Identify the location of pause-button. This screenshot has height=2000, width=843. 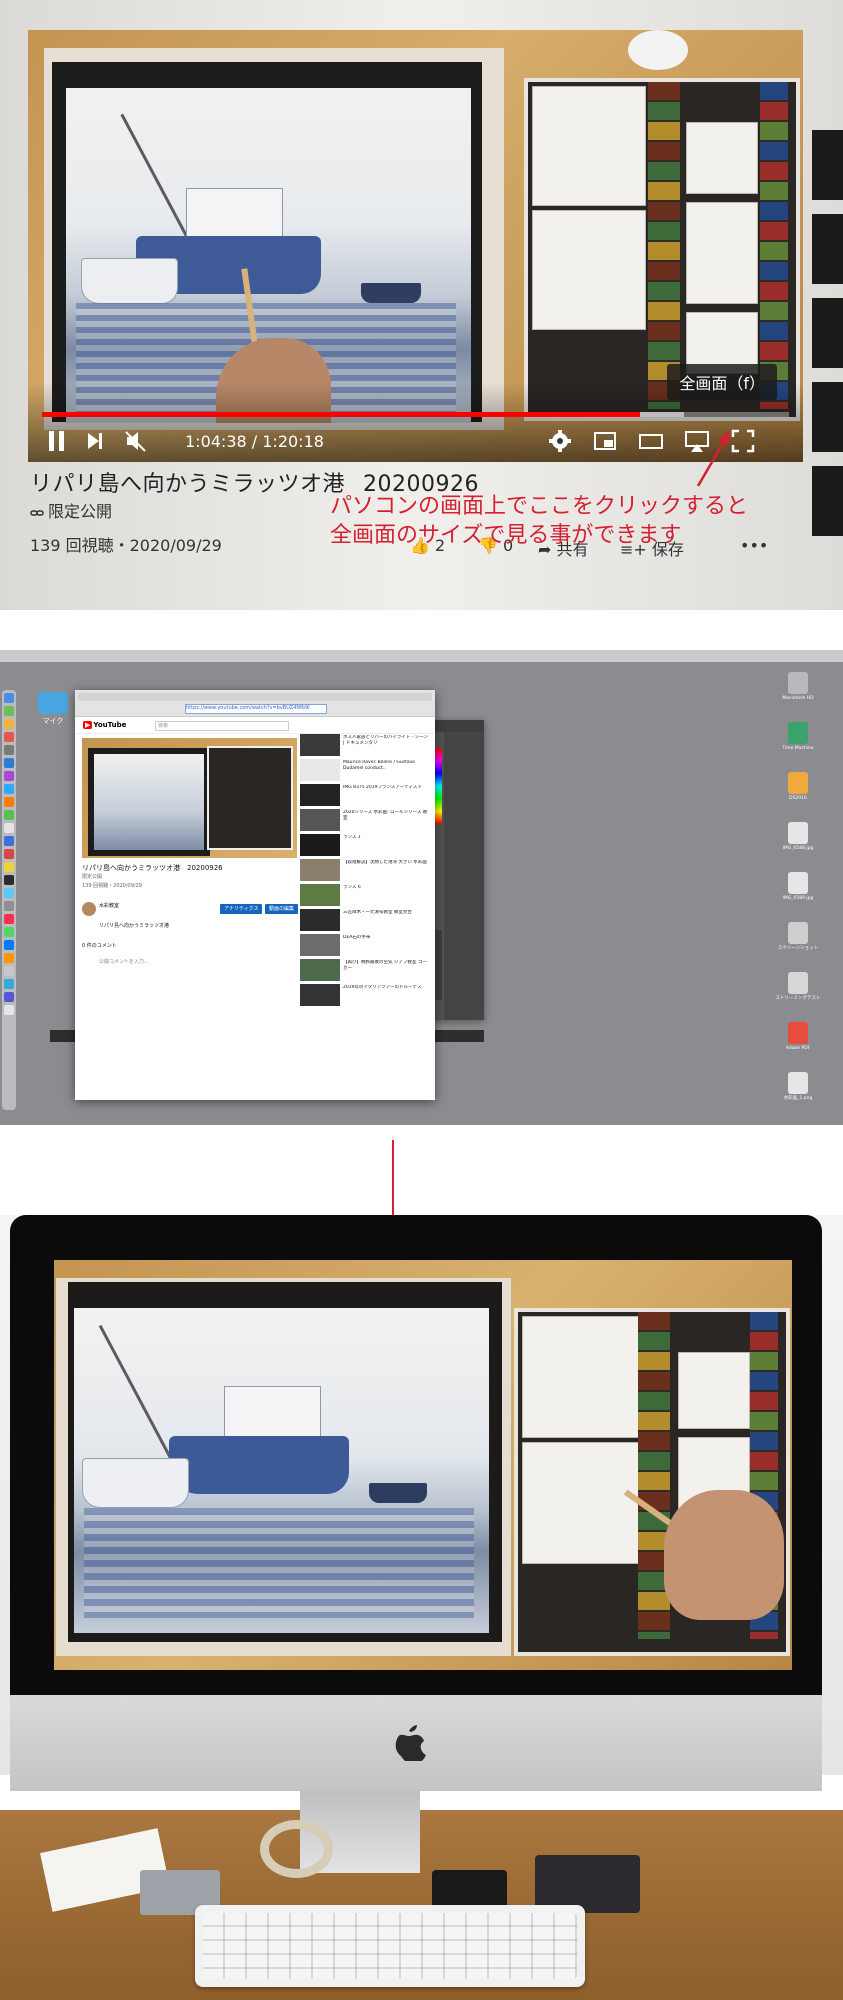
(57, 441).